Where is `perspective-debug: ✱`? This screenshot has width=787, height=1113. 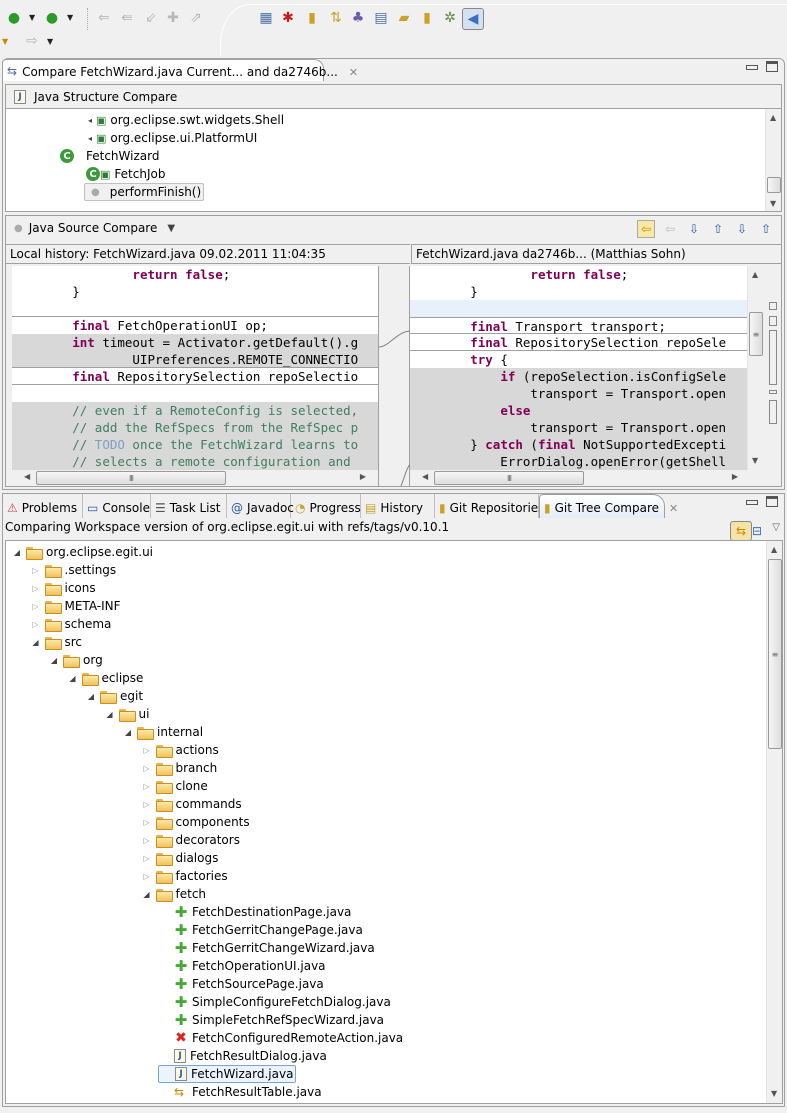 perspective-debug: ✱ is located at coordinates (288, 18).